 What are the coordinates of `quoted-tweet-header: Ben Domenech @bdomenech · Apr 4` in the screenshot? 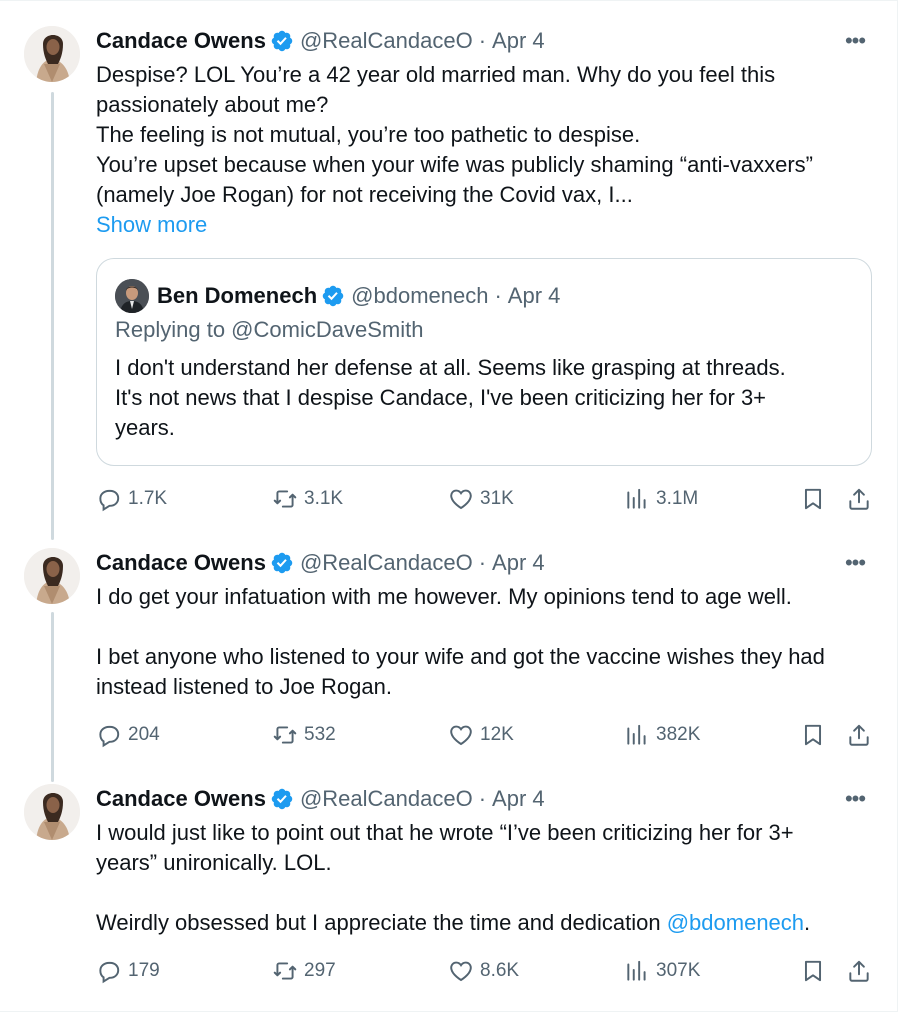 It's located at (358, 296).